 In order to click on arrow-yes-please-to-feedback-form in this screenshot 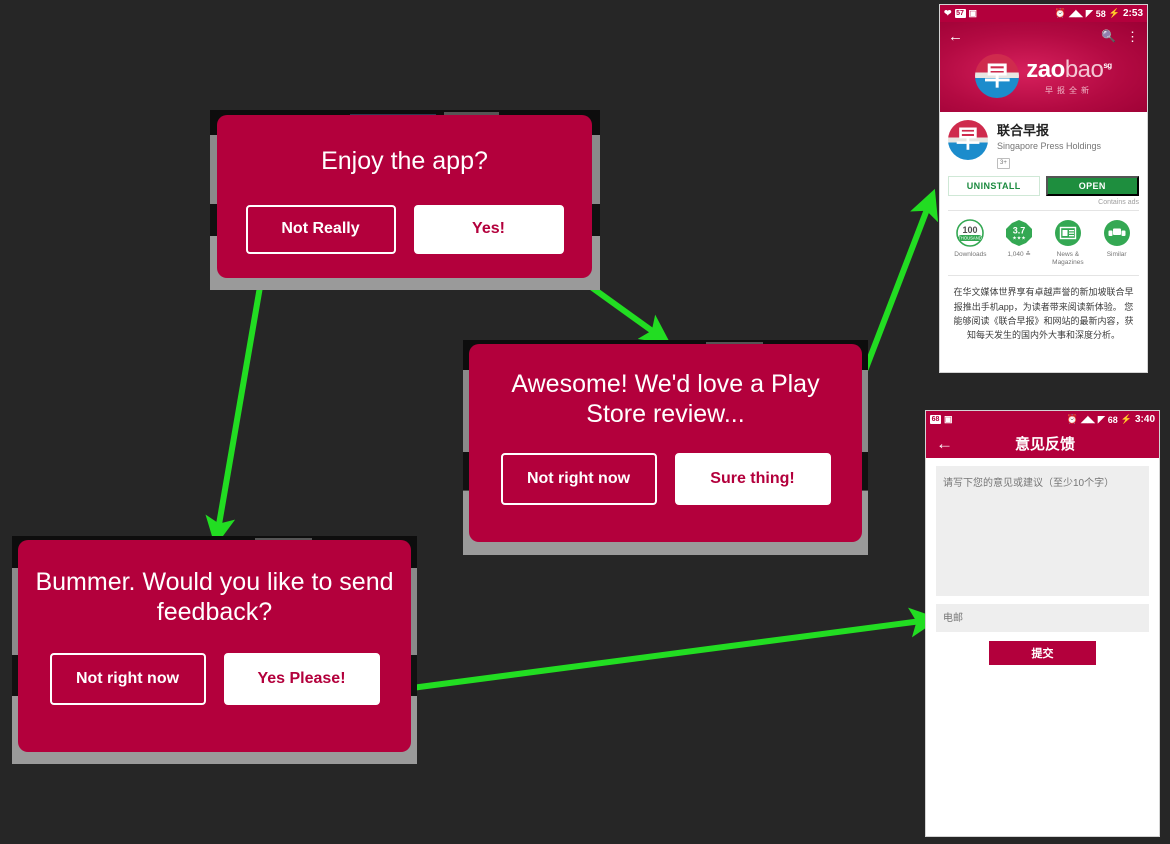, I will do `click(660, 651)`.